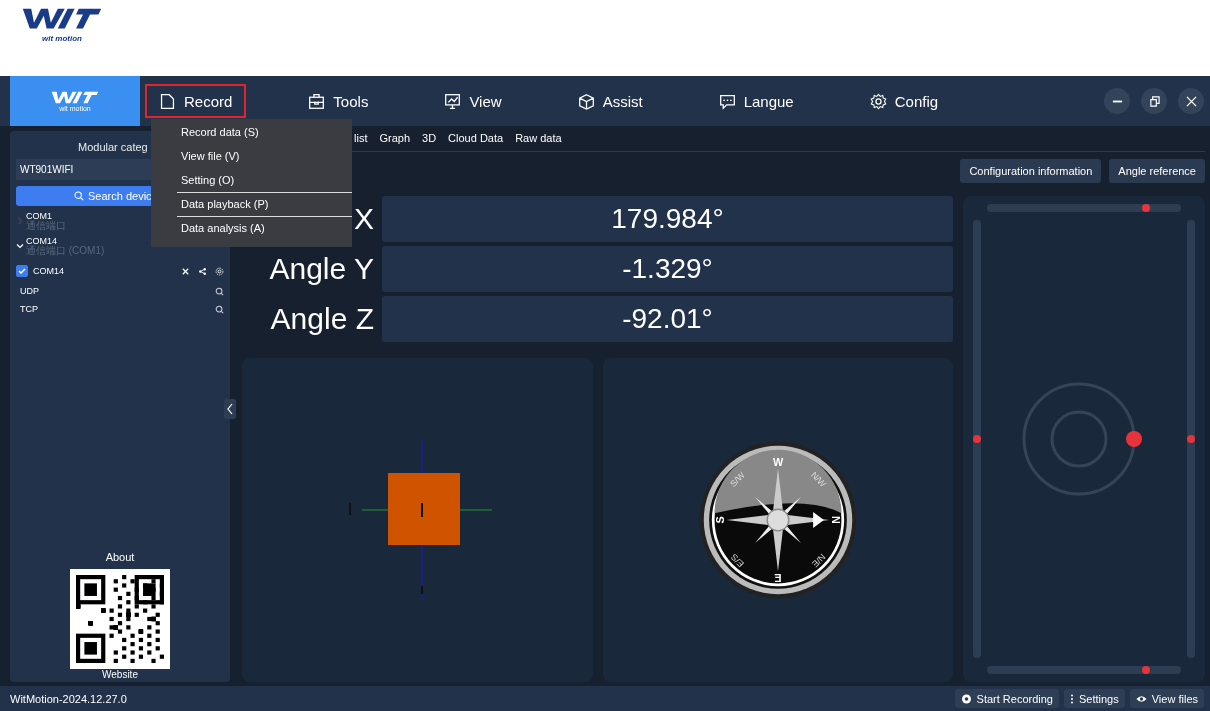  I want to click on version-text: WitMotion-2024.12.27.0, so click(68, 698).